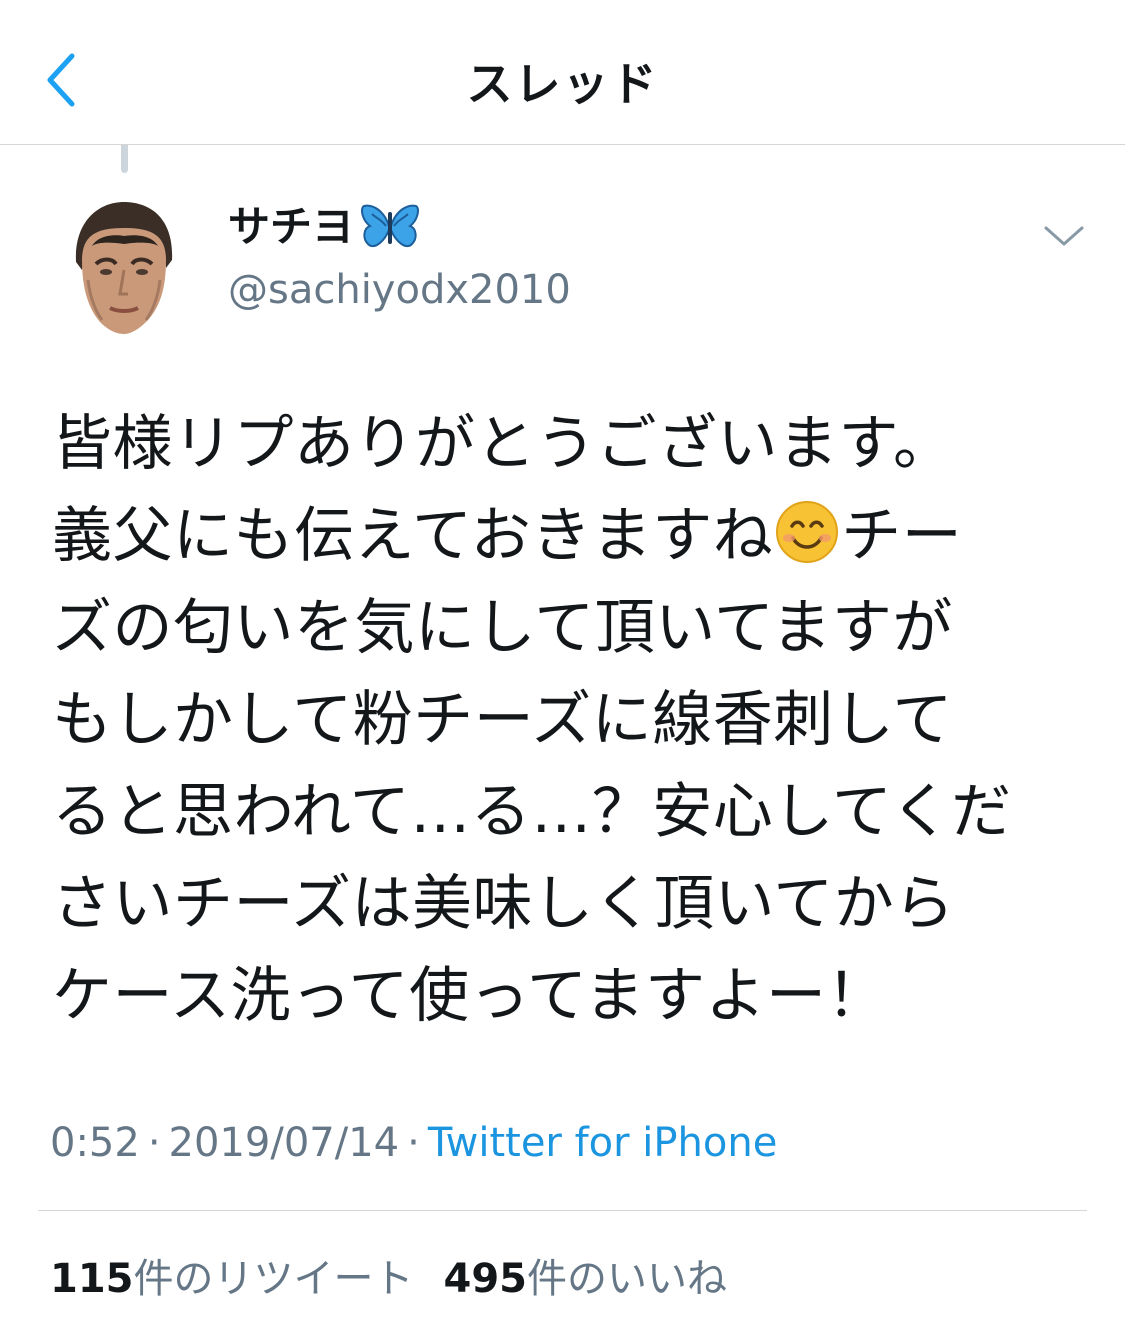 This screenshot has height=1337, width=1125. I want to click on navigation-bar: スレッド, so click(562, 72).